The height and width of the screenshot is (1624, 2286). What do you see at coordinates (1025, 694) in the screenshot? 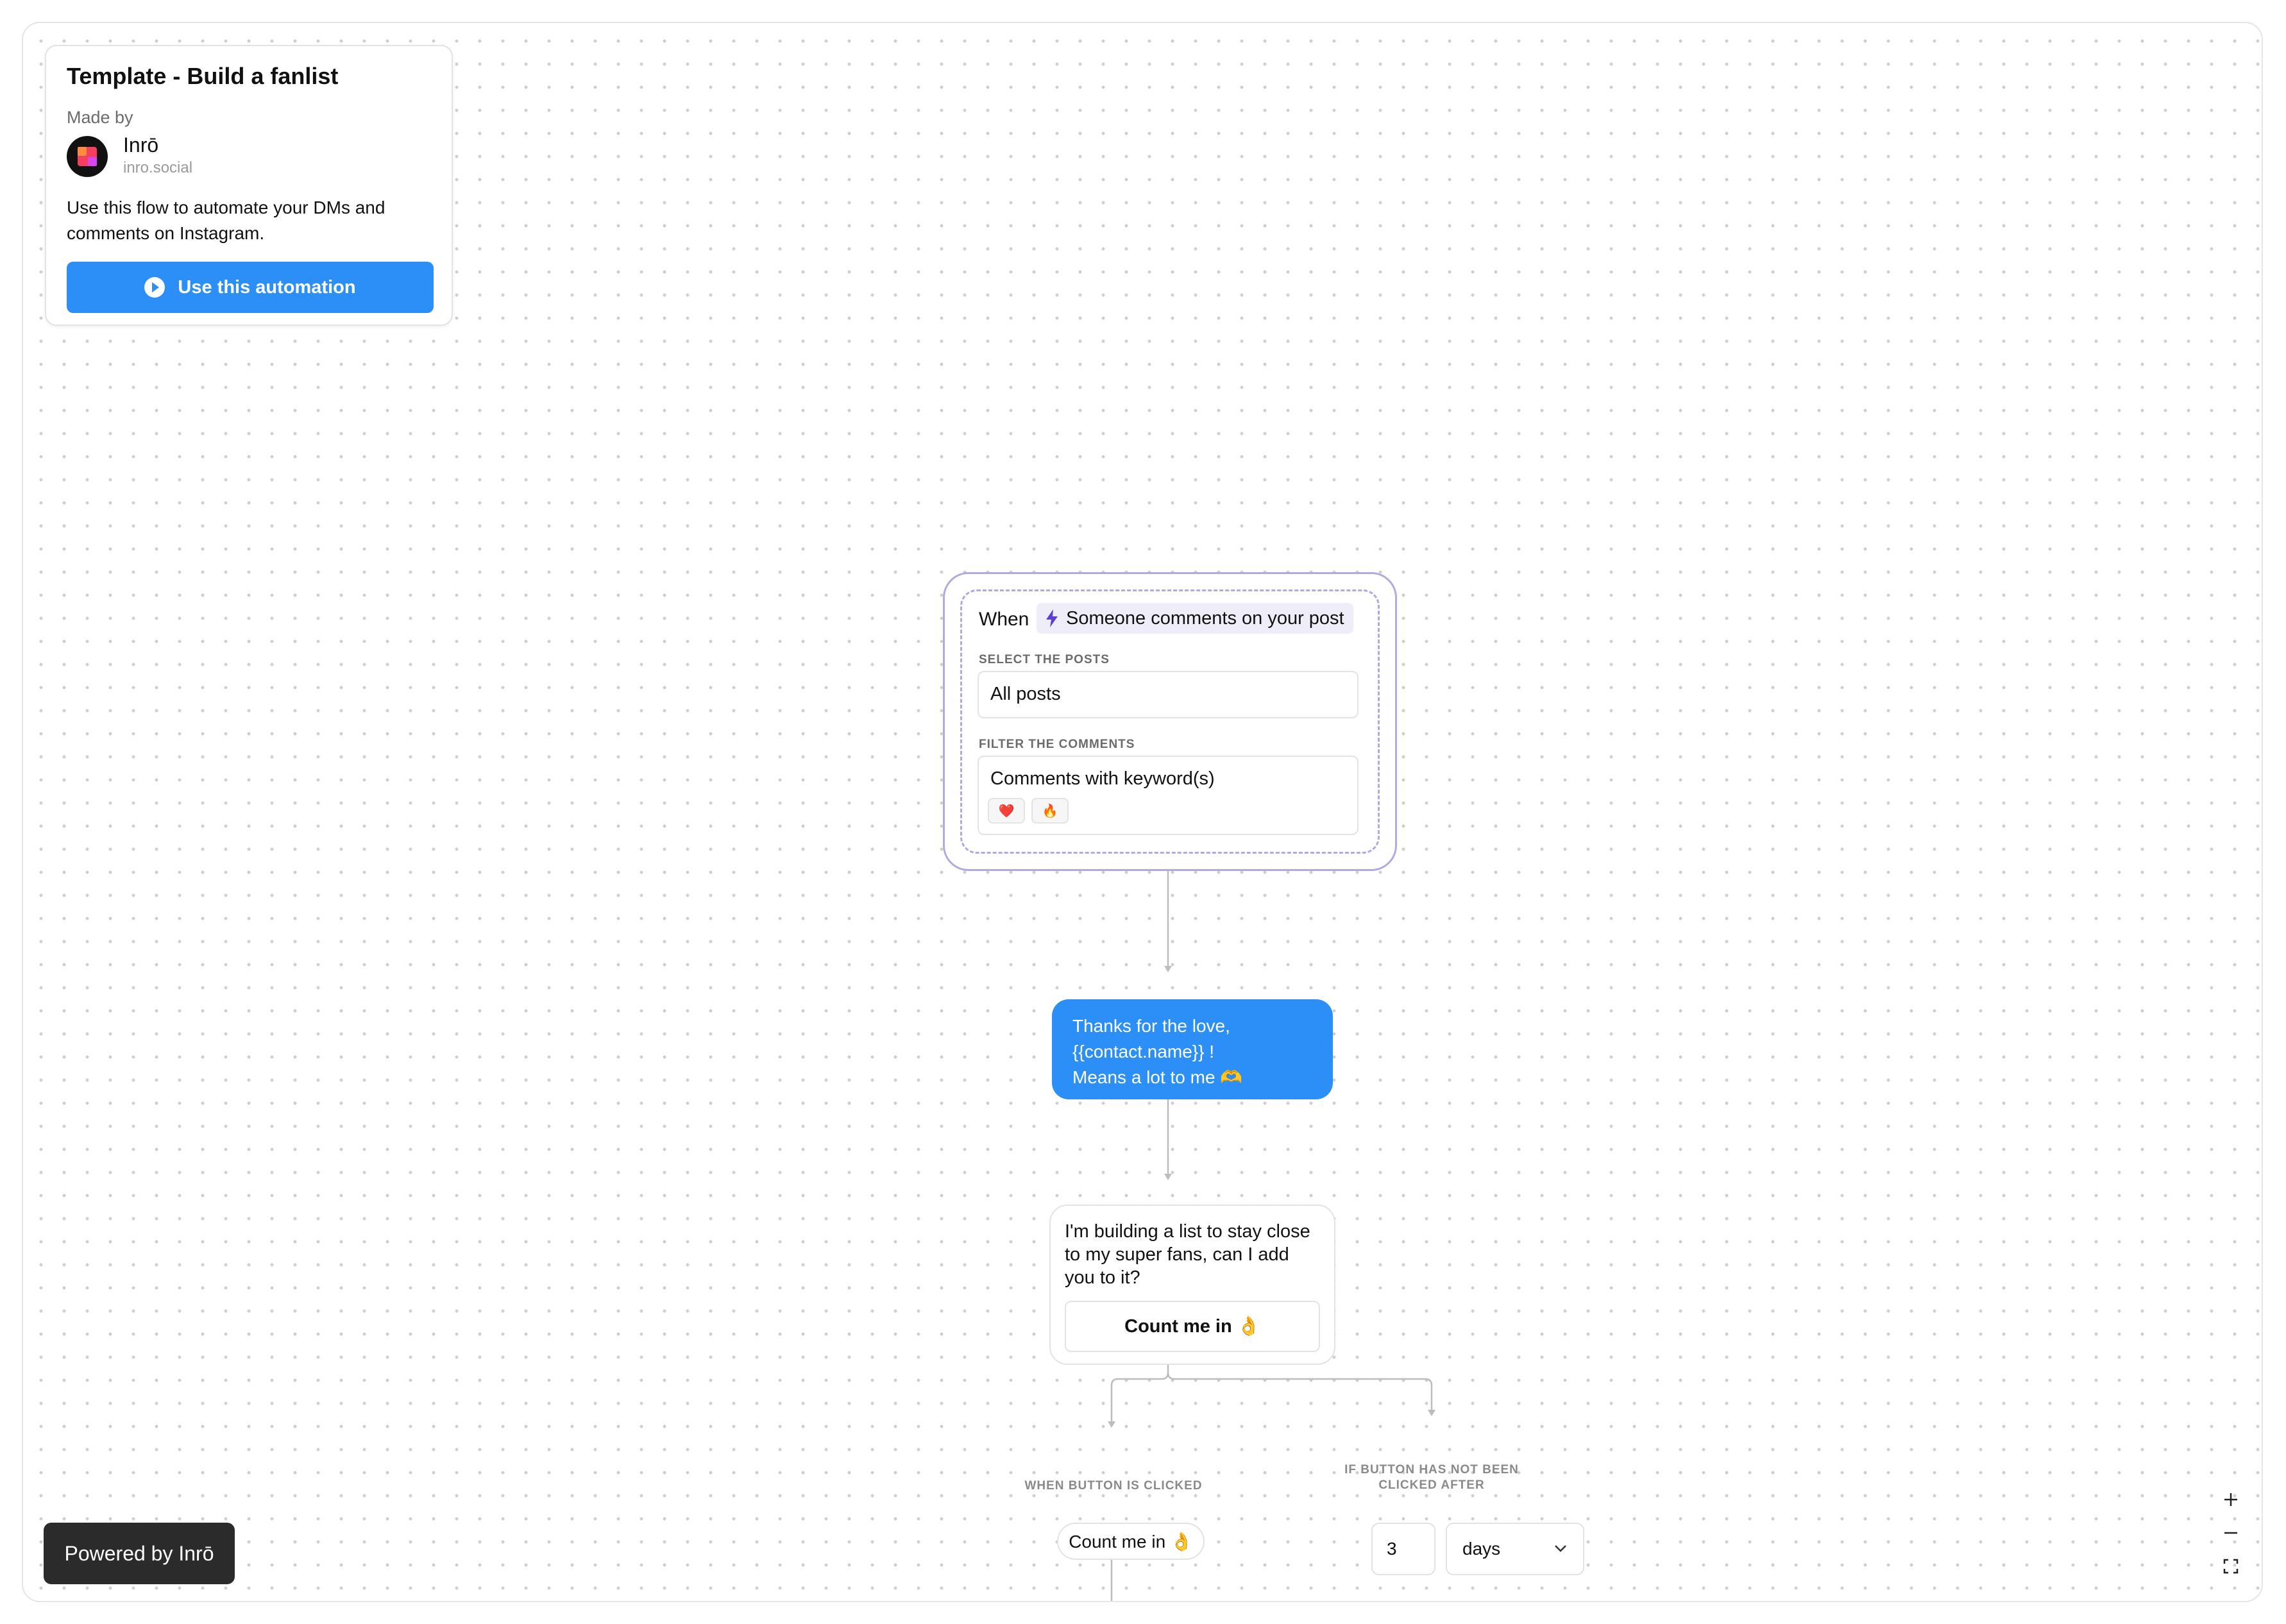
I see `select-posts-value: All posts` at bounding box center [1025, 694].